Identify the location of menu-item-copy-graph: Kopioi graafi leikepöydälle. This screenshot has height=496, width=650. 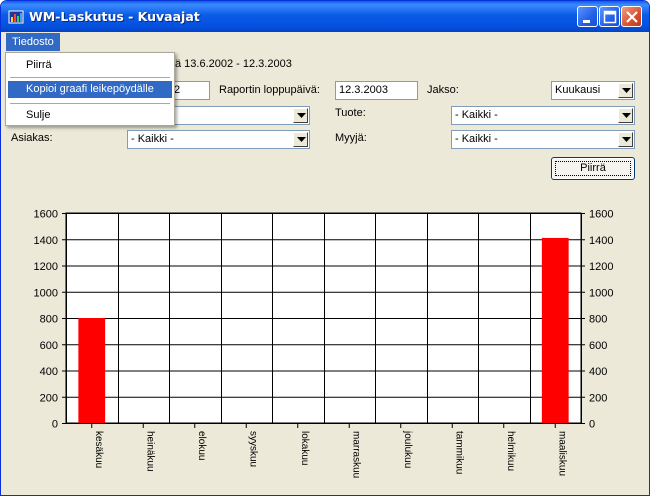
(90, 89).